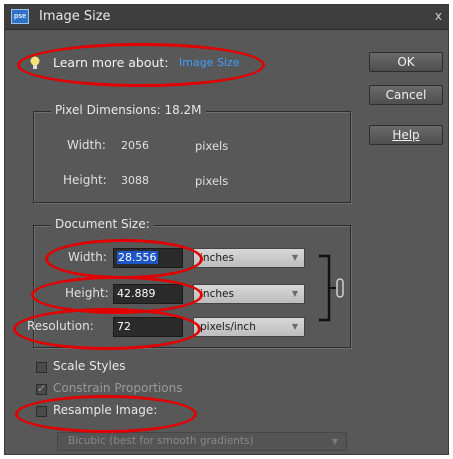 This screenshot has height=459, width=453. Describe the element at coordinates (85, 180) in the screenshot. I see `pixel-height-label: Height:` at that location.